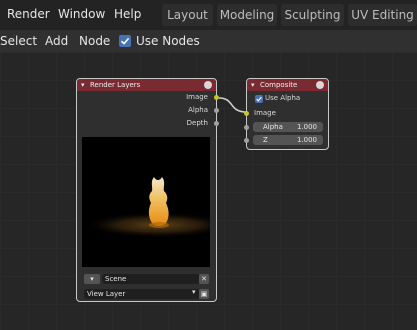  Describe the element at coordinates (265, 140) in the screenshot. I see `z-label: Z` at that location.